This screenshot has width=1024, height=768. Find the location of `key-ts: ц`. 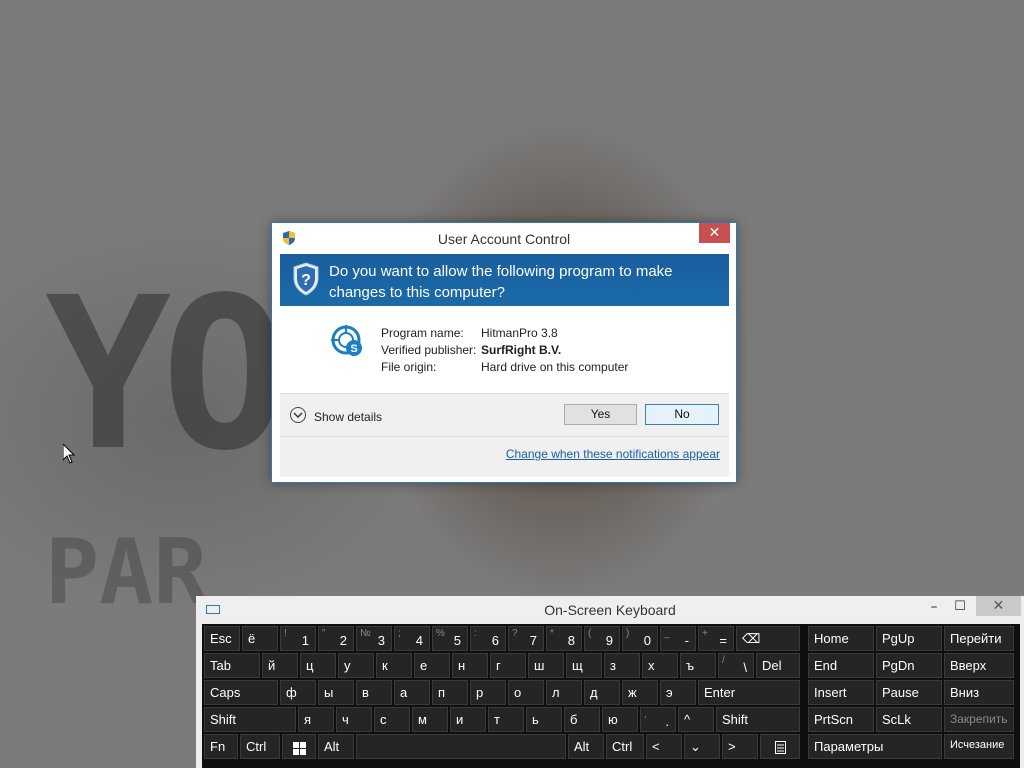

key-ts: ц is located at coordinates (318, 665).